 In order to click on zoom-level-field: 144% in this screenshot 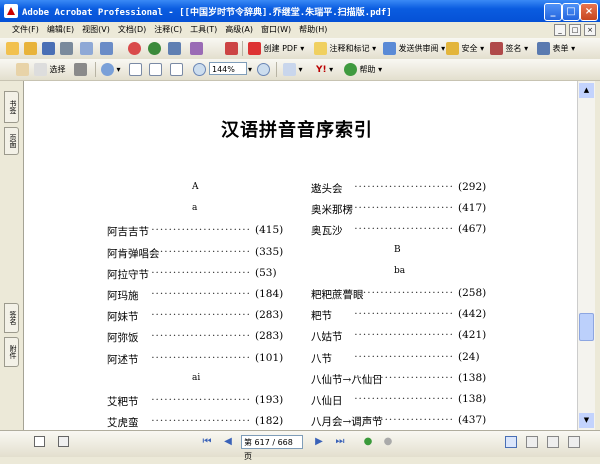, I will do `click(228, 68)`.